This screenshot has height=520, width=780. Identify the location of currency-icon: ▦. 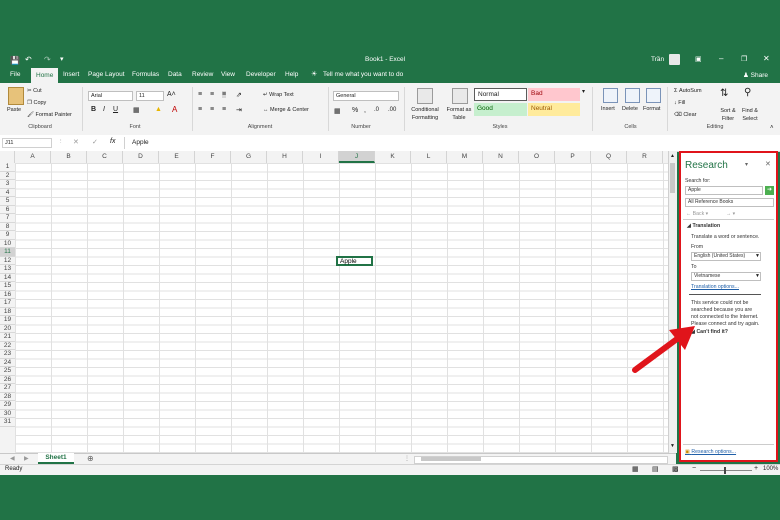
(337, 111).